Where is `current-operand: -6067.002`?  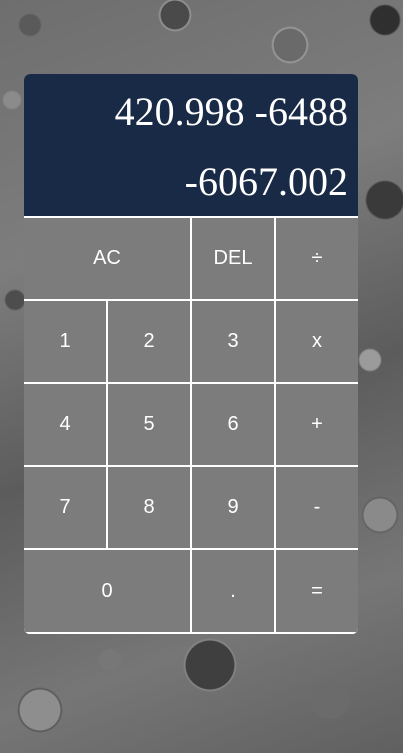 current-operand: -6067.002 is located at coordinates (266, 181).